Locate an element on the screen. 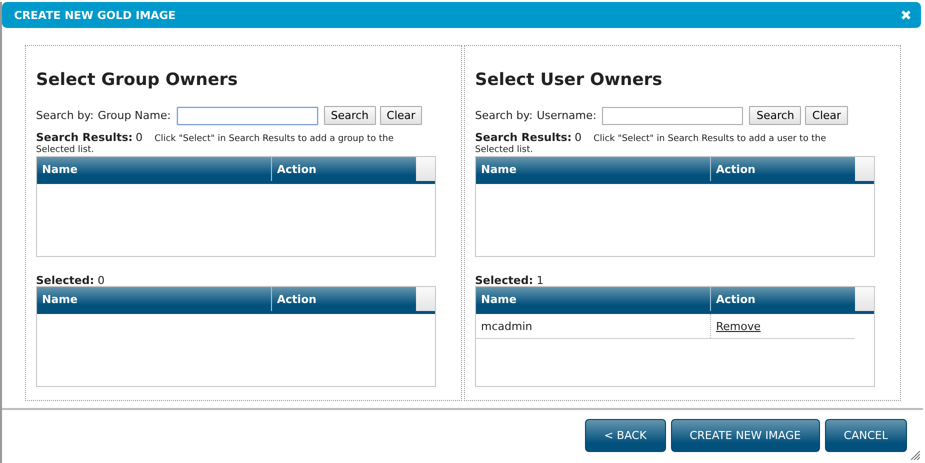 This screenshot has width=925, height=463. remove-link: Remove is located at coordinates (738, 326).